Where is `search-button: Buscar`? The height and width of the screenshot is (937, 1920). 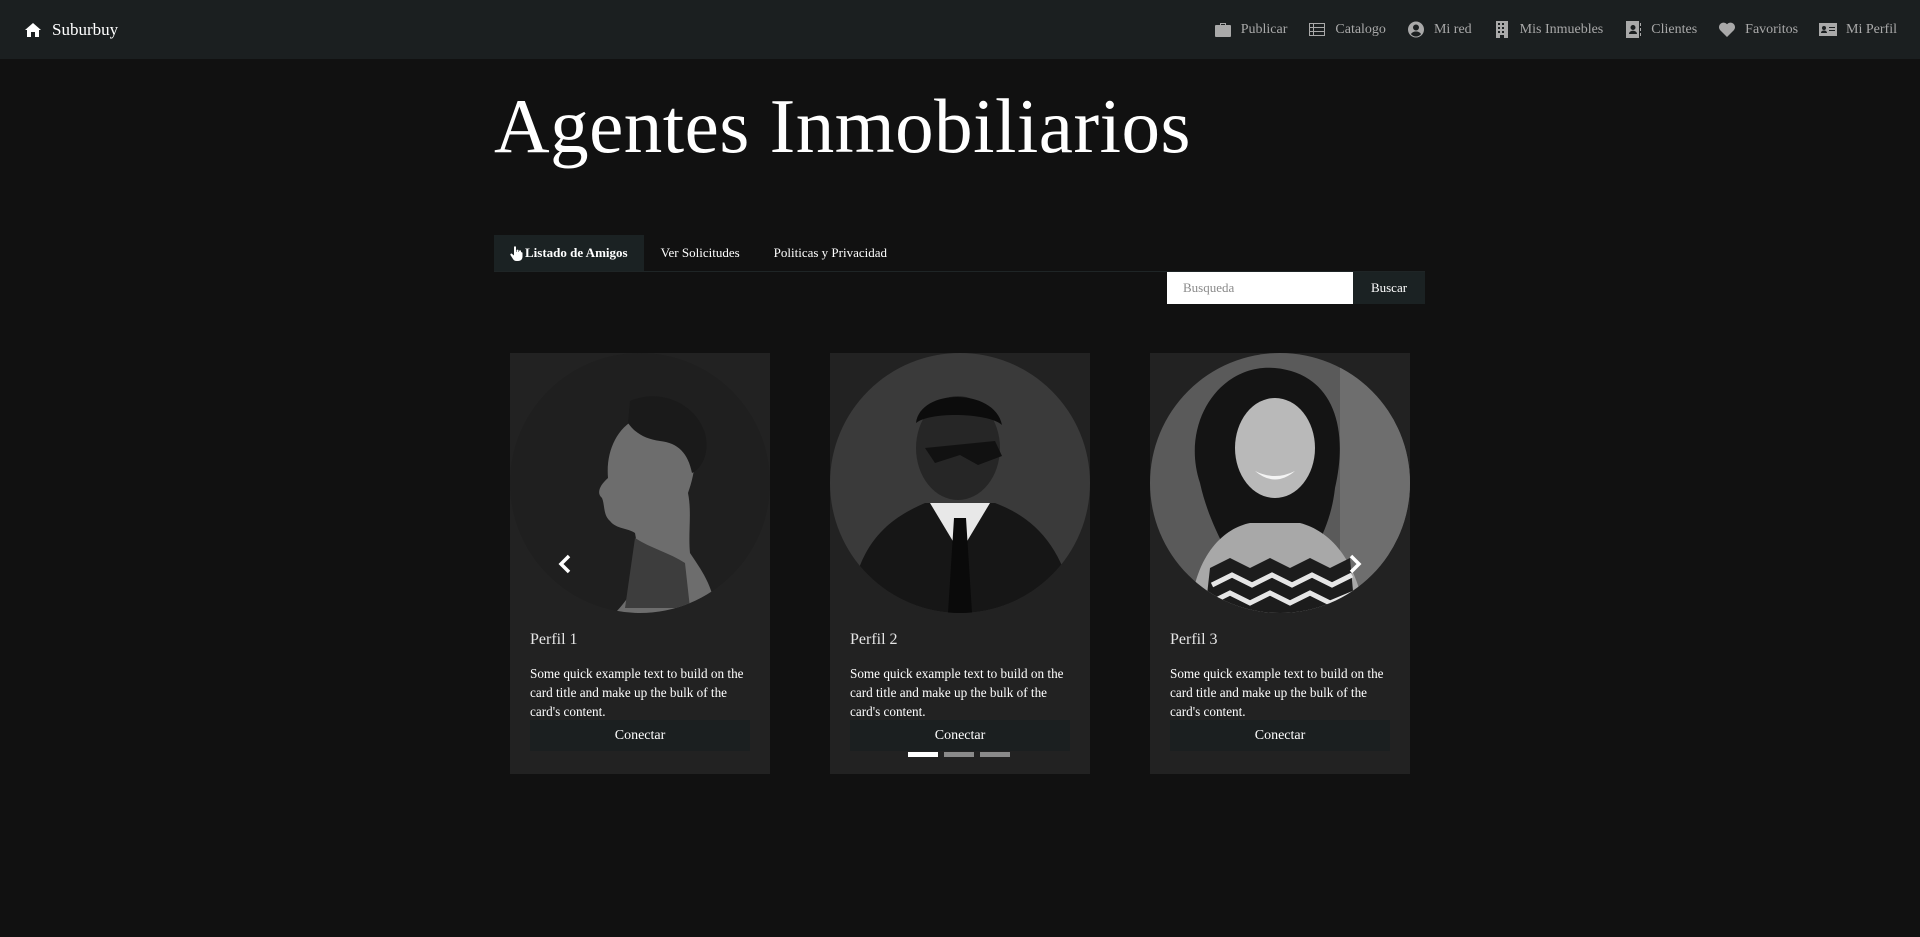
search-button: Buscar is located at coordinates (1389, 288).